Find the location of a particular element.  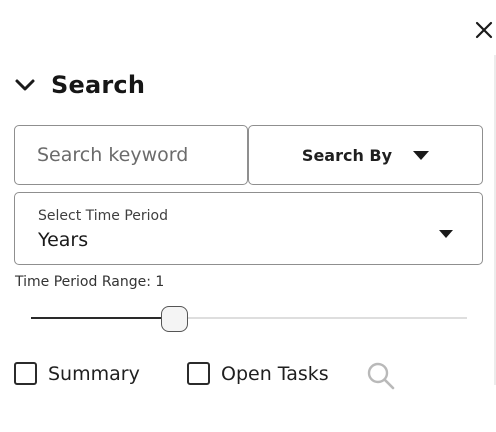

time-period-label: Select Time Period is located at coordinates (103, 216).